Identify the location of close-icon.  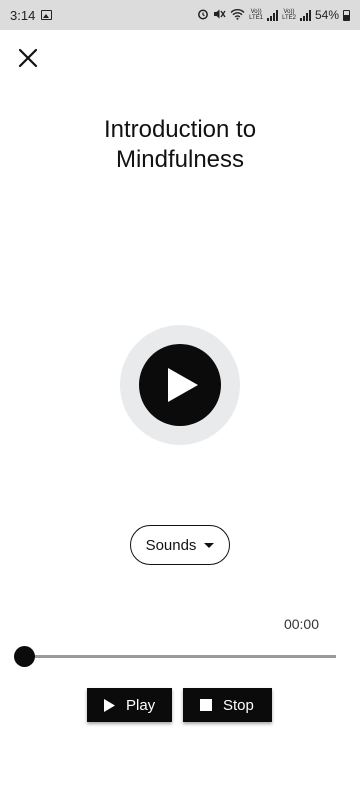
(28, 58).